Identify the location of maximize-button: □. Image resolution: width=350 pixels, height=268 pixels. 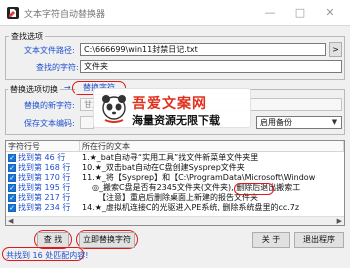
(300, 13).